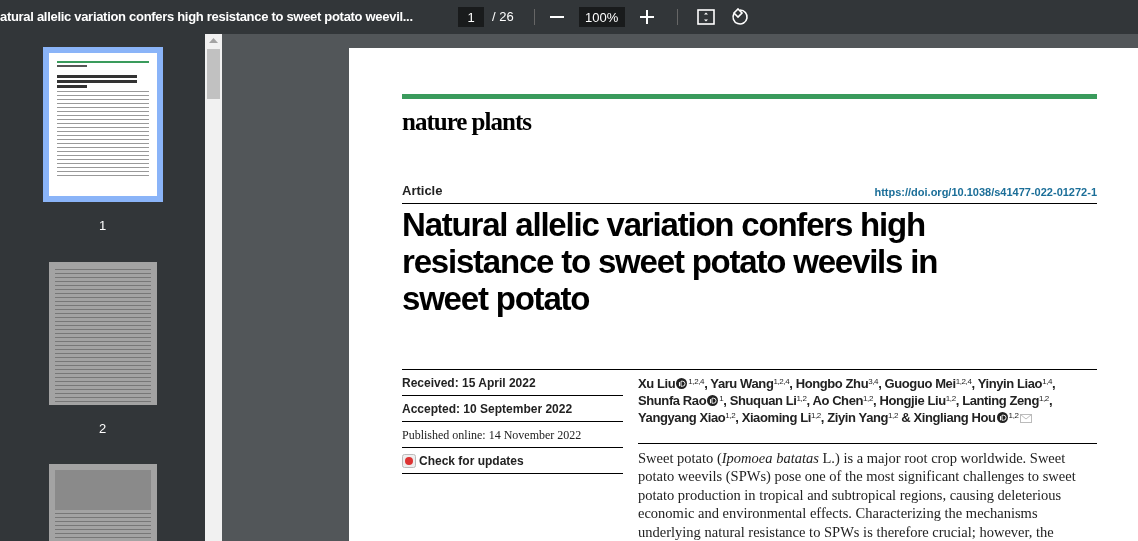 This screenshot has height=541, width=1138. I want to click on author-name: Yangyang Xiao$^{1,2}$,, so click(689, 417).